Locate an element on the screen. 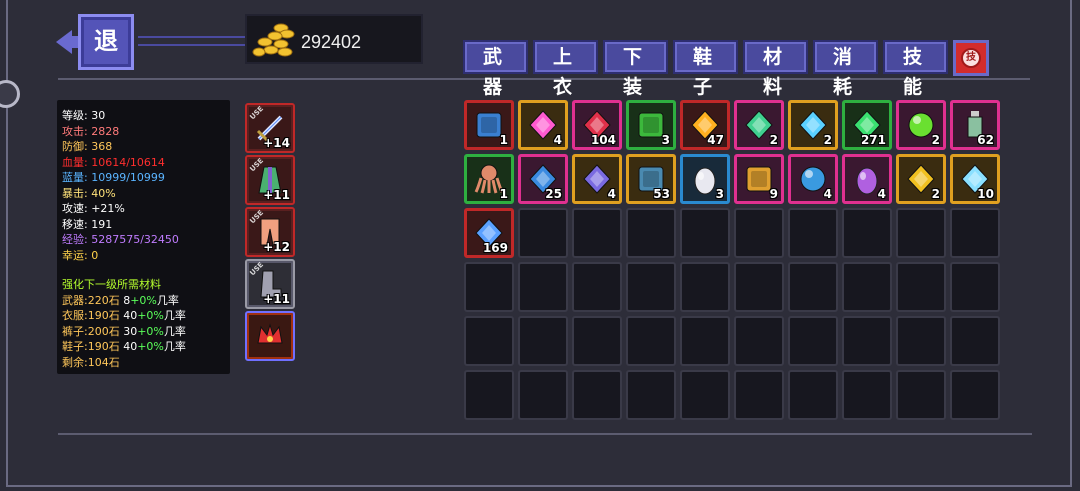 The image size is (1080, 491). equip-slot-armor: USE +11 is located at coordinates (270, 180).